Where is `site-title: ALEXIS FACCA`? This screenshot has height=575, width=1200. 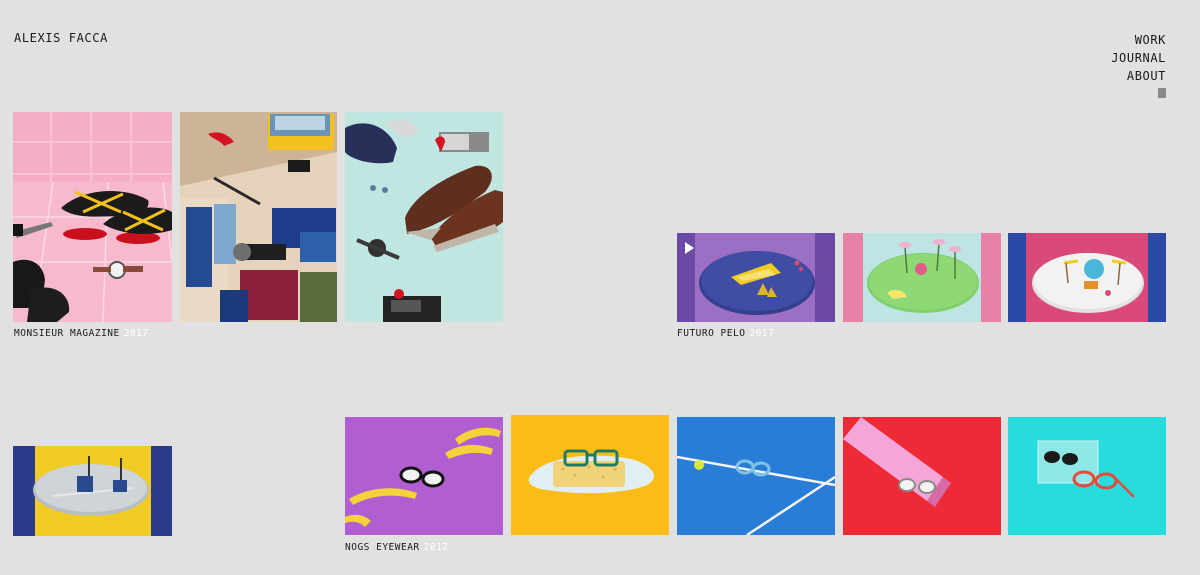
site-title: ALEXIS FACCA is located at coordinates (61, 38).